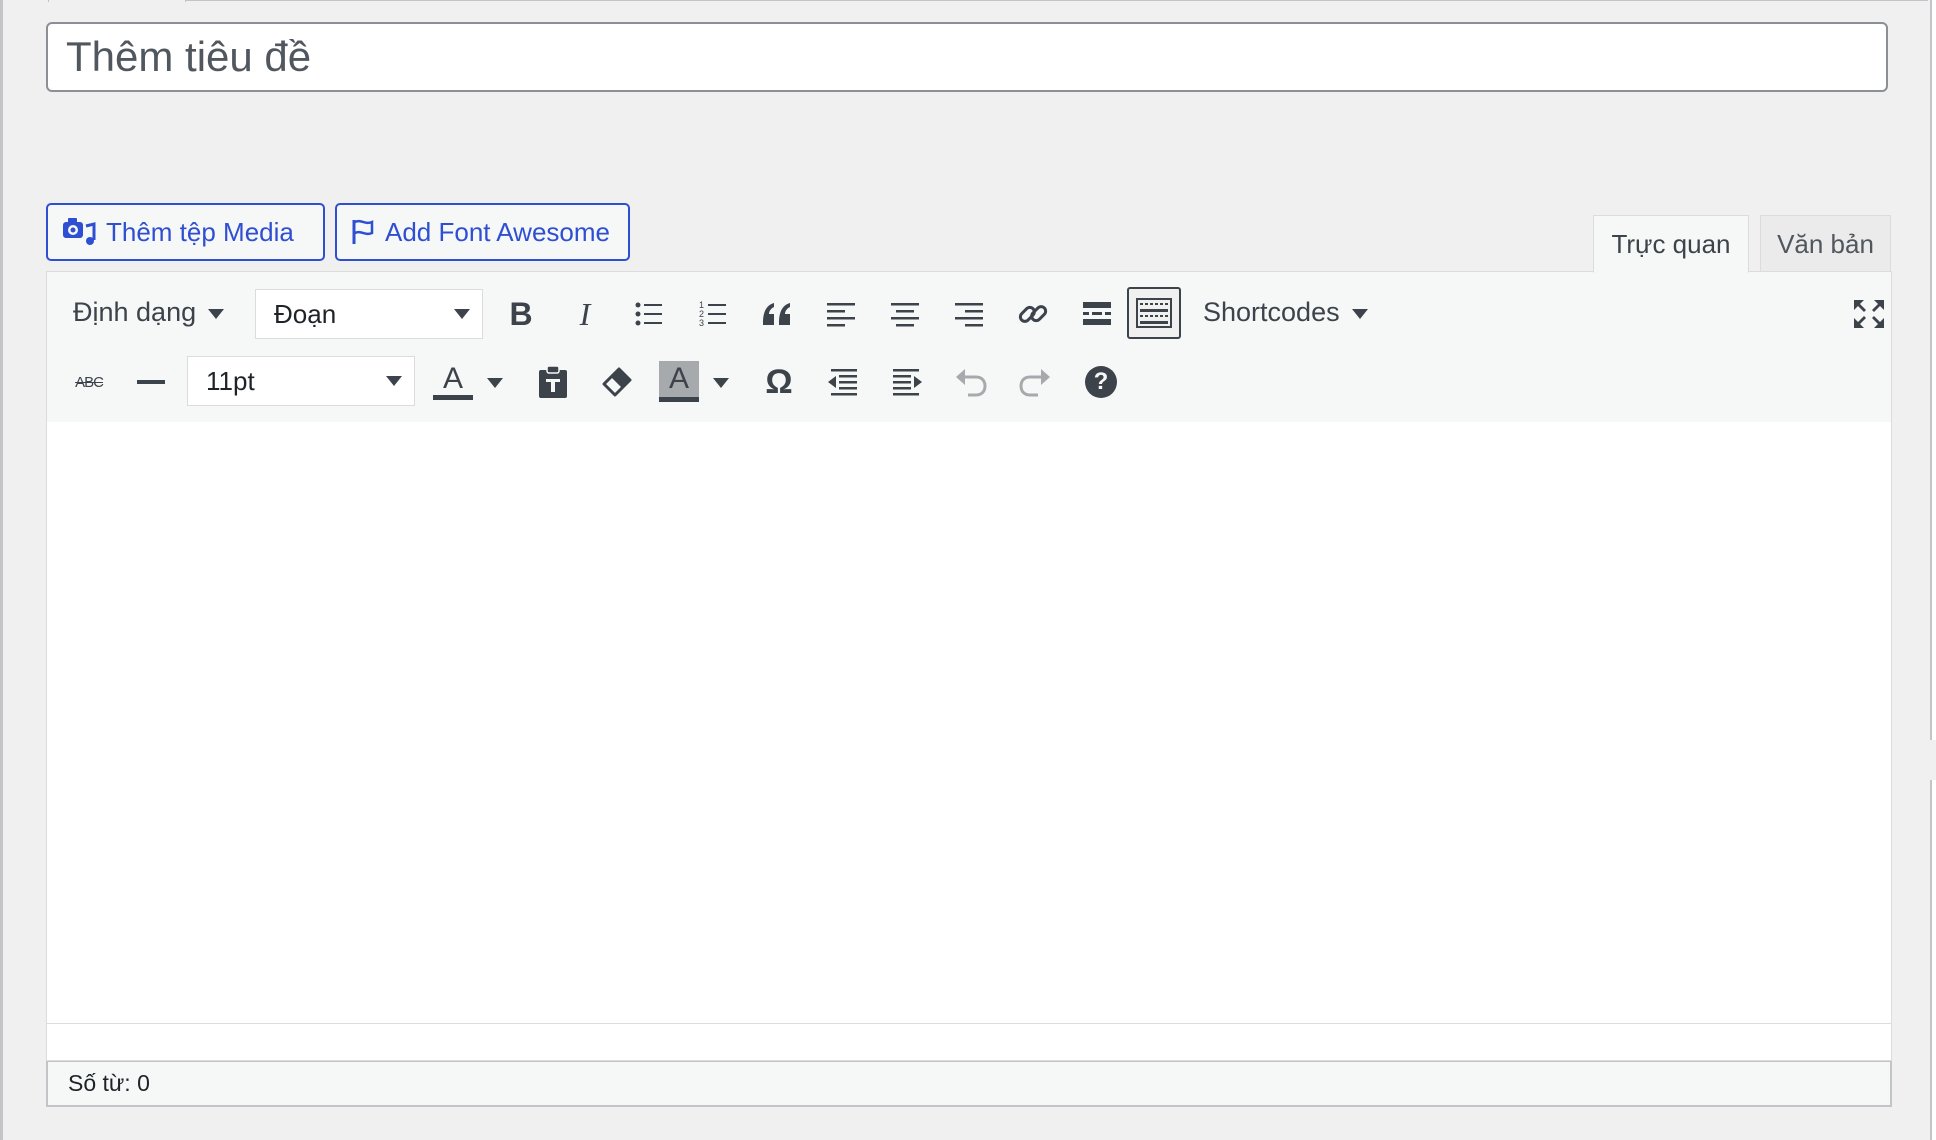  I want to click on format-menu-label: Định dạng, so click(135, 311).